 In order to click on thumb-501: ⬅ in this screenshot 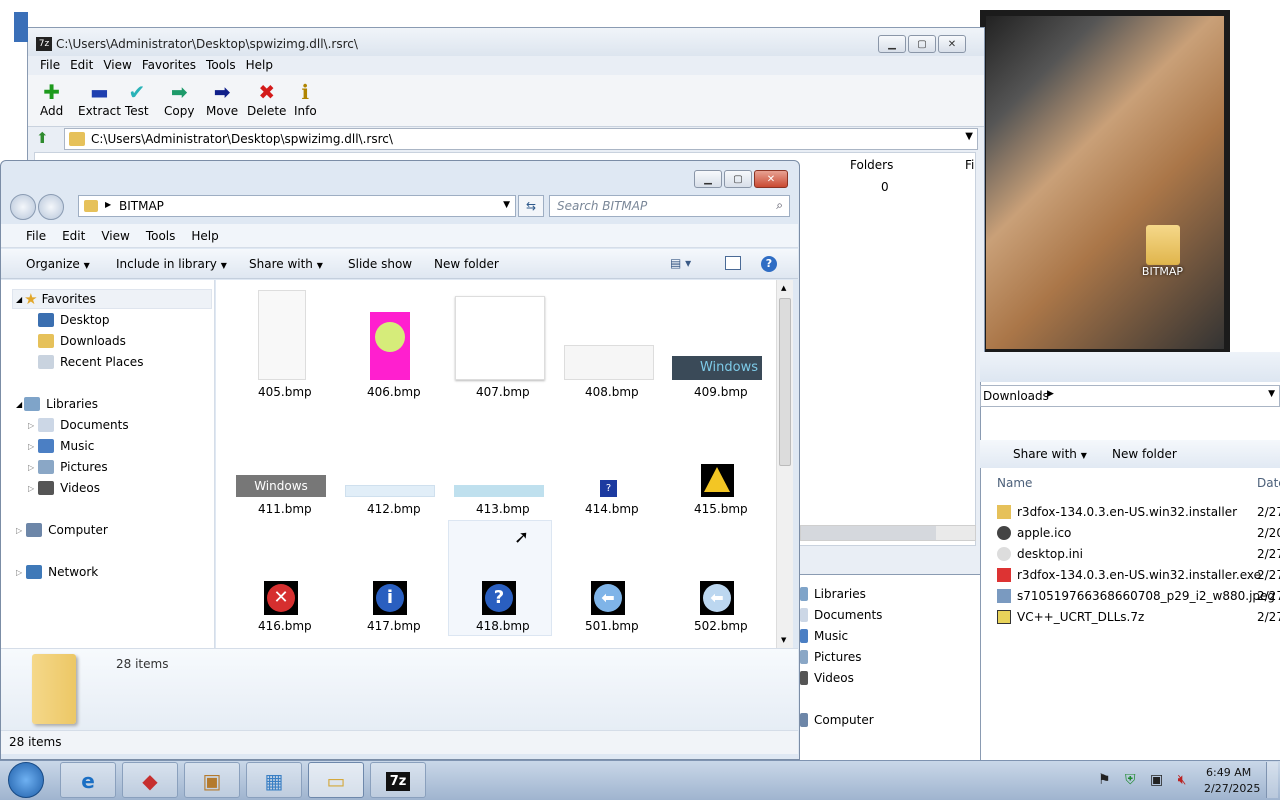, I will do `click(608, 598)`.